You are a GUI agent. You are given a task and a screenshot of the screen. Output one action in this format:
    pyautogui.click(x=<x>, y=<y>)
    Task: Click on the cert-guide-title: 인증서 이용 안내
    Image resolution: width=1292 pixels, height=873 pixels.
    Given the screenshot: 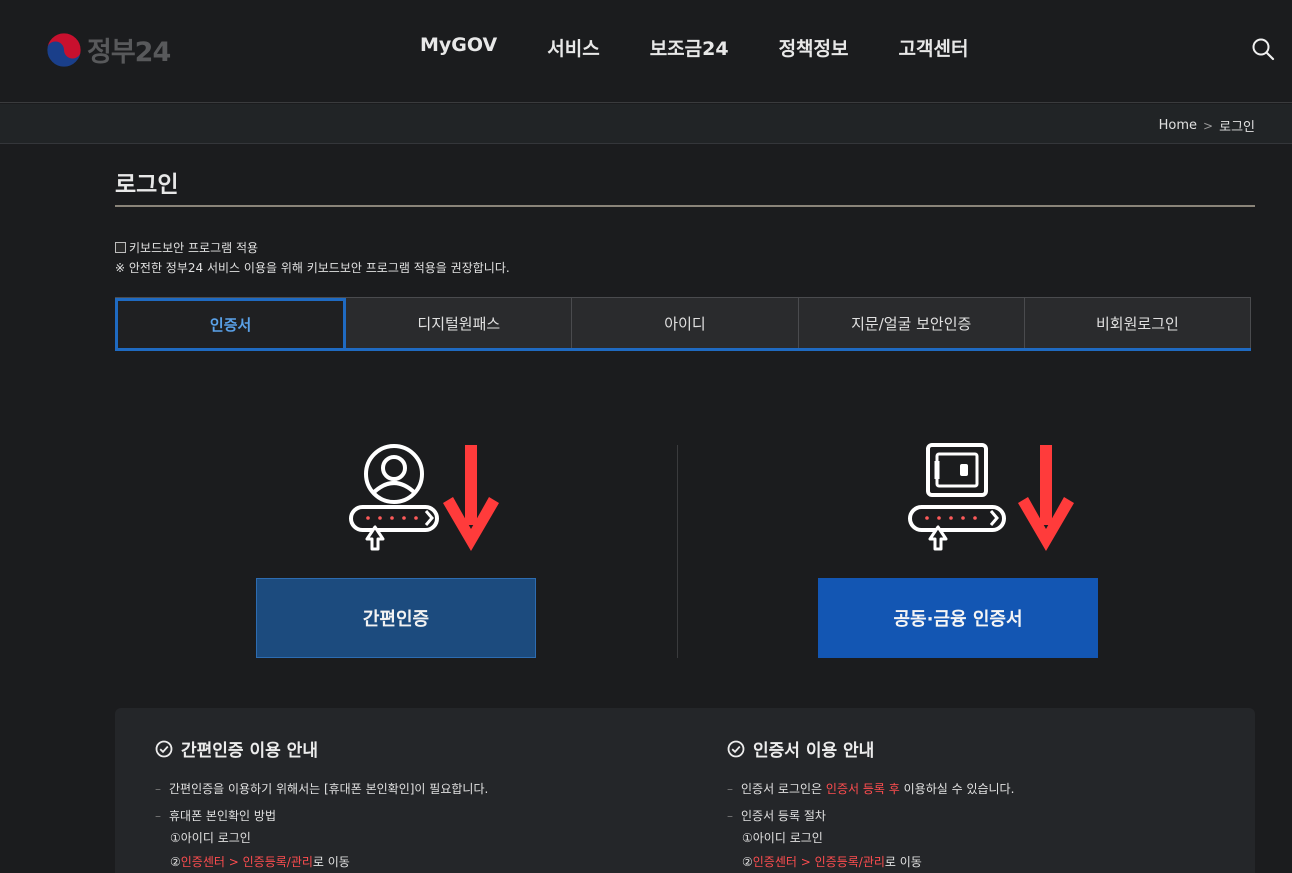 What is the action you would take?
    pyautogui.click(x=800, y=748)
    